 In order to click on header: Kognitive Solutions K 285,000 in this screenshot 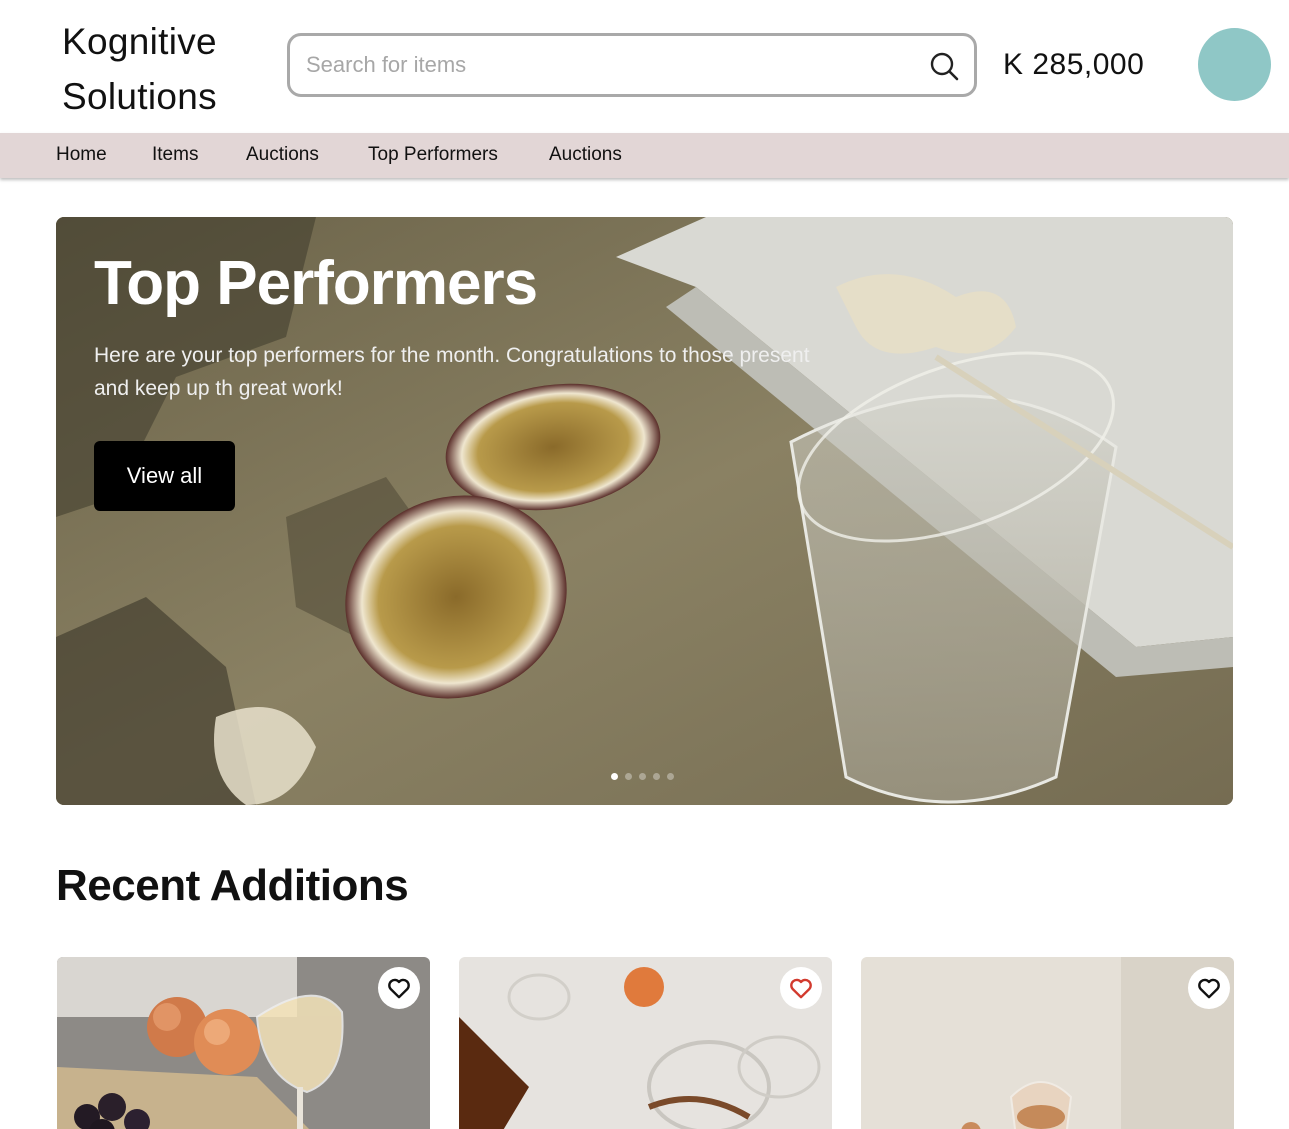, I will do `click(644, 66)`.